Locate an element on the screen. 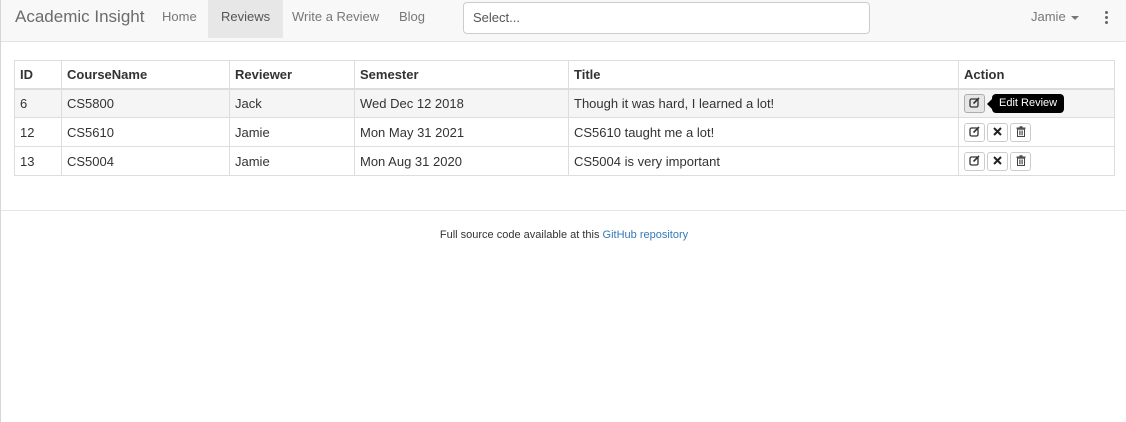  cell-action: Edit Review is located at coordinates (1036, 103).